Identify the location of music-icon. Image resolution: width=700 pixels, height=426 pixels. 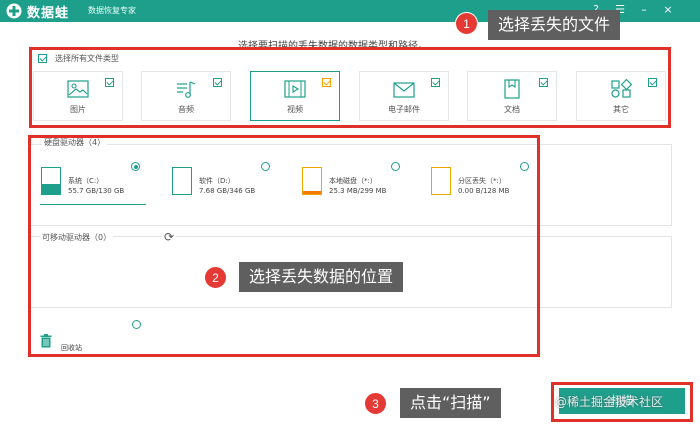
(186, 89).